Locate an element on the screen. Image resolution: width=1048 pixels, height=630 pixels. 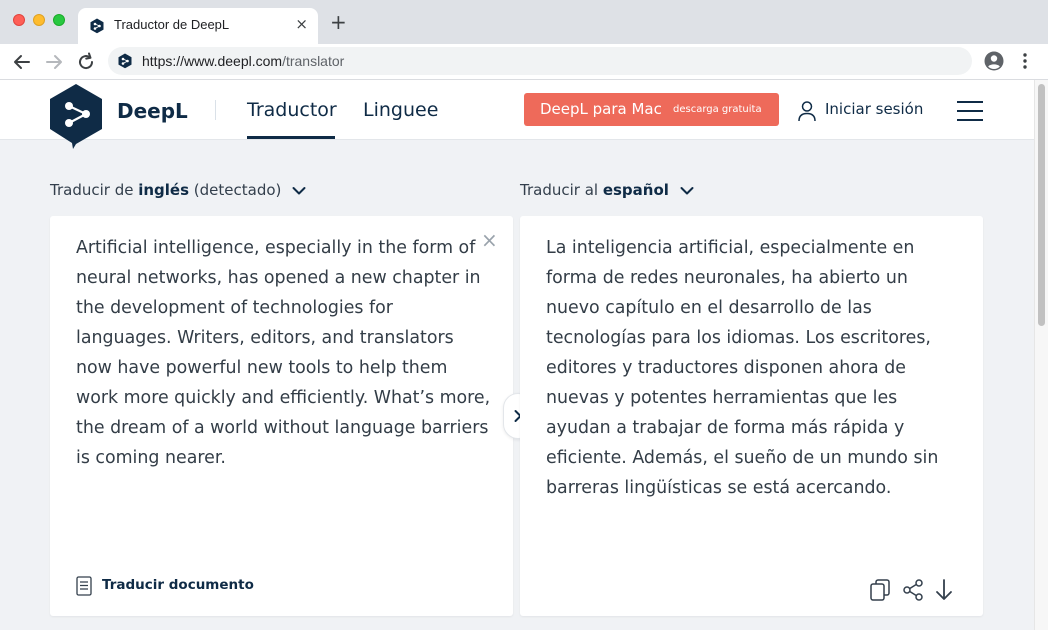
clear-text-icon: × is located at coordinates (489, 240).